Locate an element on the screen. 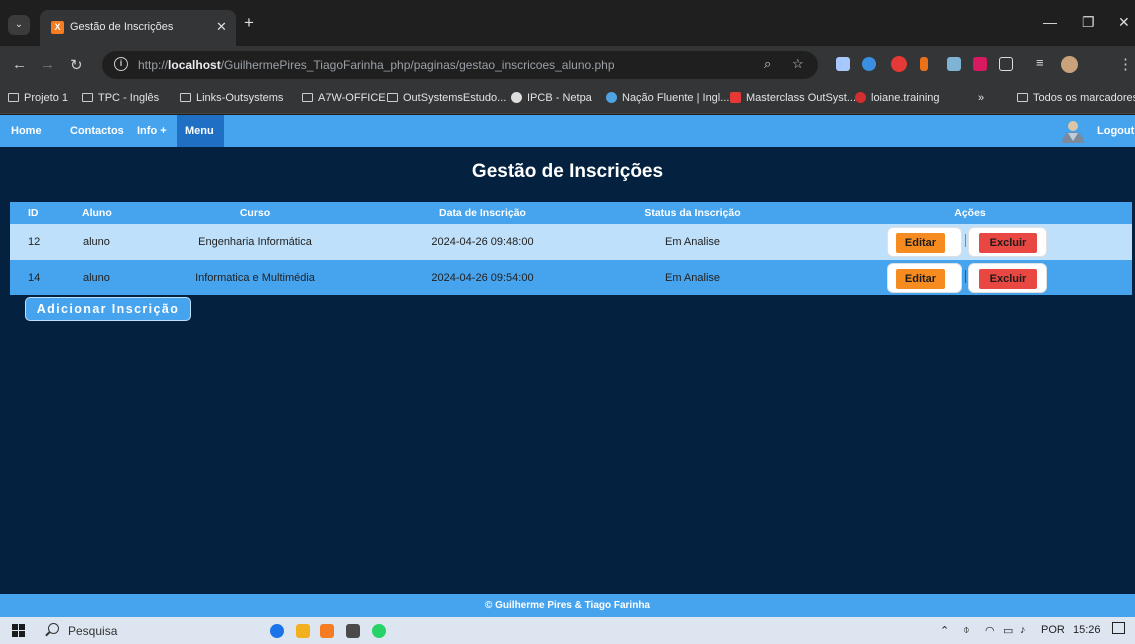 Image resolution: width=1135 pixels, height=644 pixels. cell-status: Em Analise is located at coordinates (692, 242).